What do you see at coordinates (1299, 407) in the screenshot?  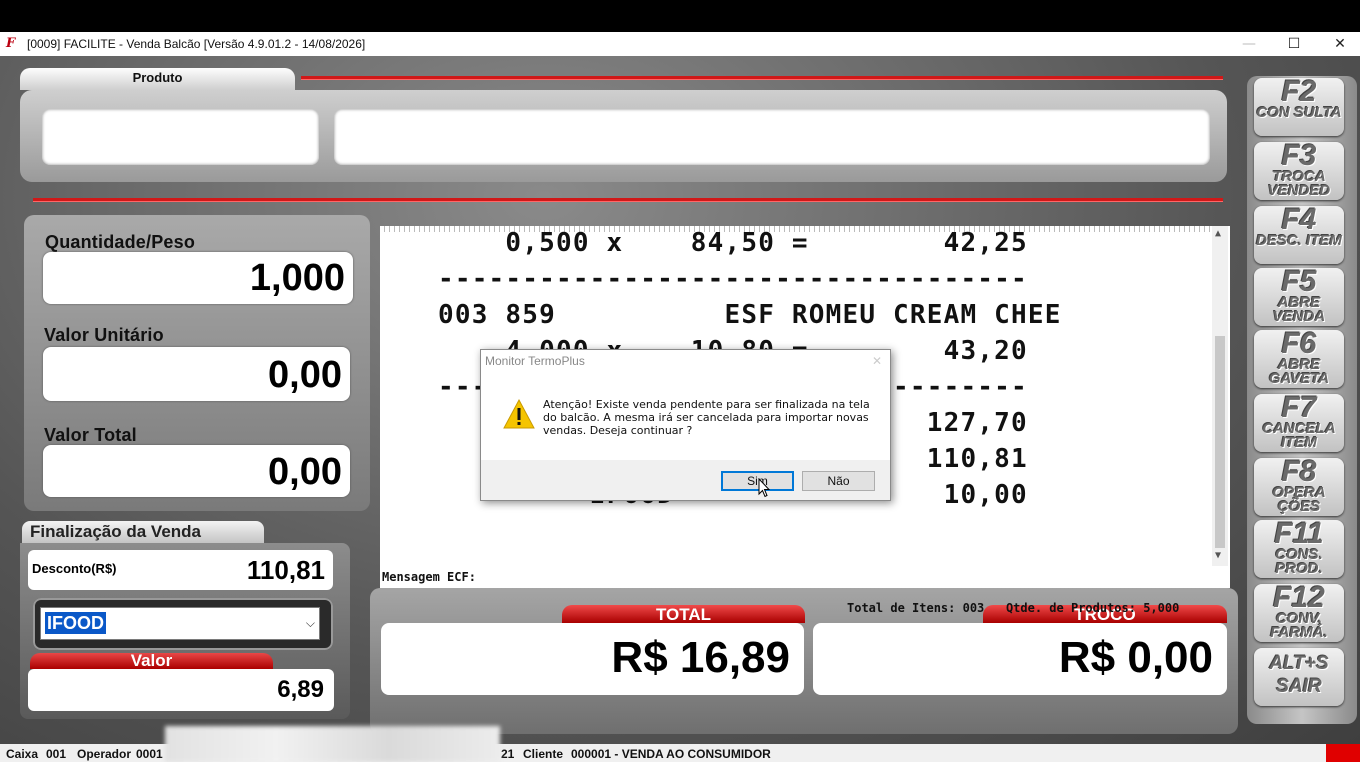 I see `fkey-label: F7` at bounding box center [1299, 407].